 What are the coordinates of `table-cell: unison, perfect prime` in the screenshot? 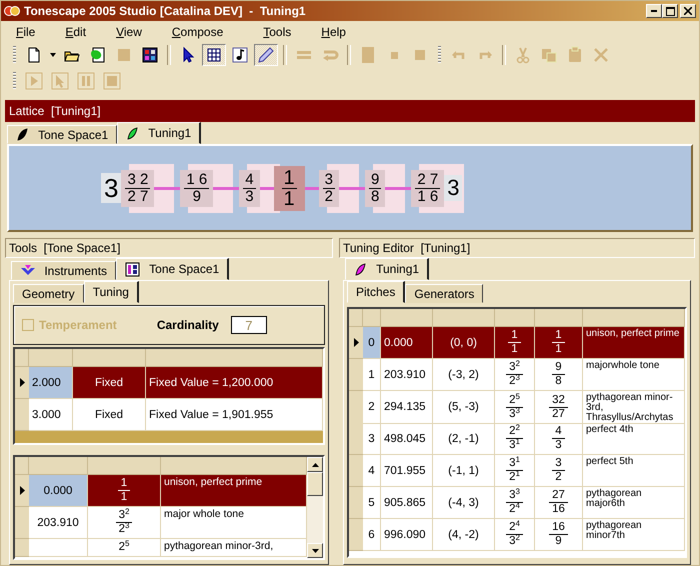 It's located at (634, 343).